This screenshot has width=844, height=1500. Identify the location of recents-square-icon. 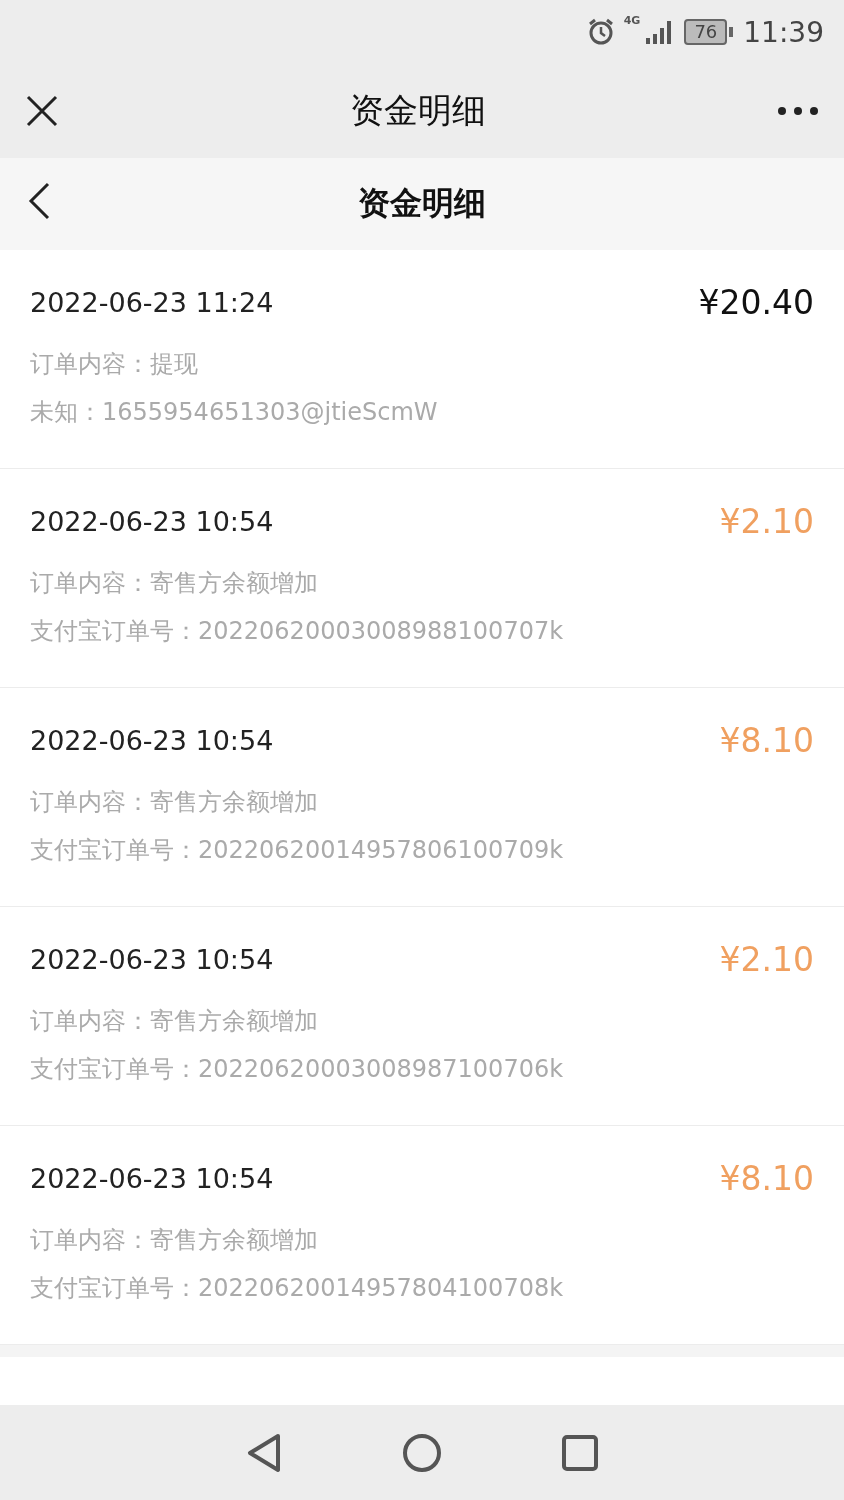
(580, 1452).